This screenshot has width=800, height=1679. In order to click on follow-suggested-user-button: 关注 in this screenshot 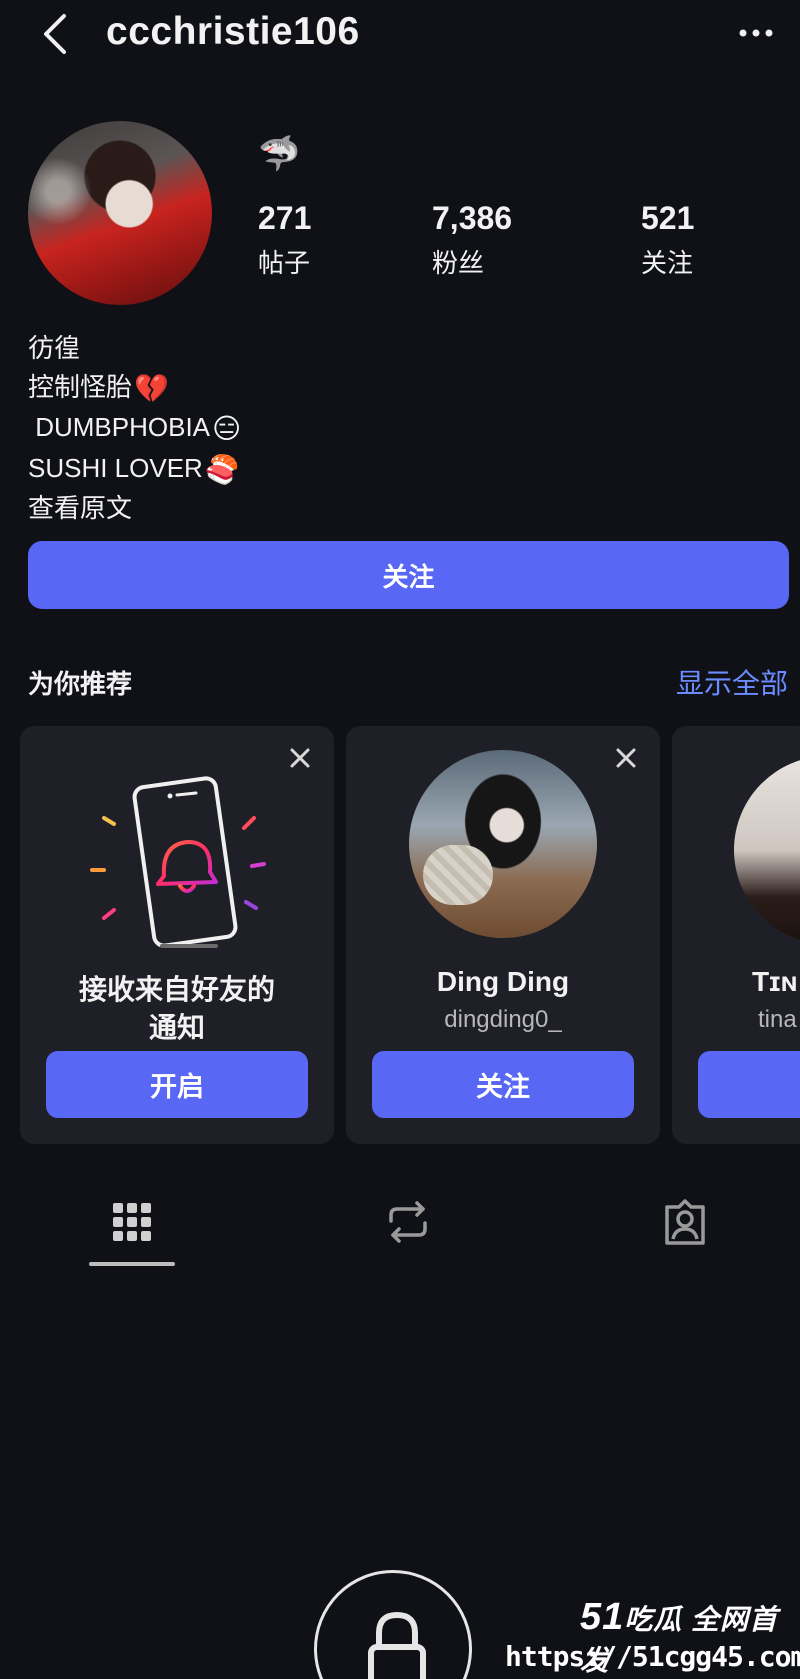, I will do `click(503, 1084)`.